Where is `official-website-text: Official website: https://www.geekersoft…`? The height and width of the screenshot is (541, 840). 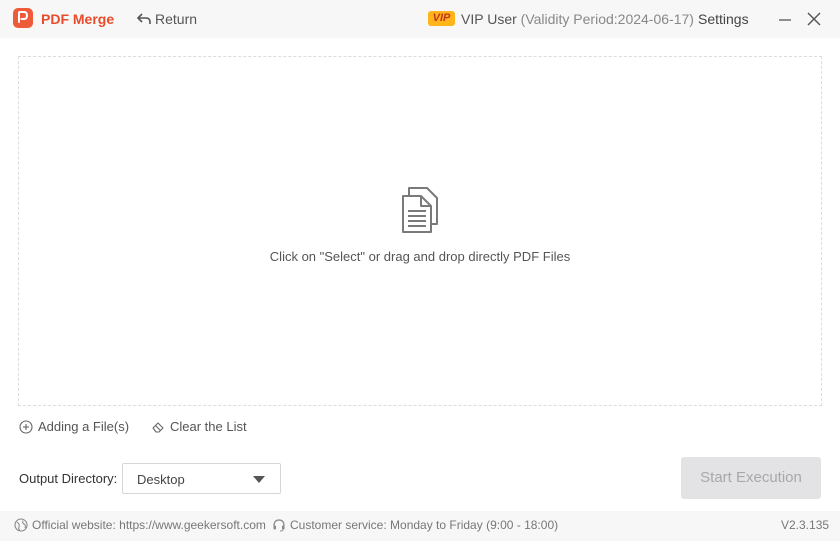 official-website-text: Official website: https://www.geekersoft… is located at coordinates (149, 525).